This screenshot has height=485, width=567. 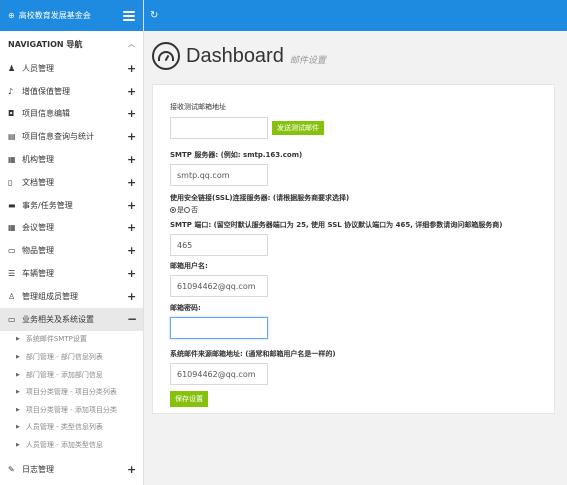 What do you see at coordinates (219, 175) in the screenshot?
I see `smtp-server-input: smtp.qq.com` at bounding box center [219, 175].